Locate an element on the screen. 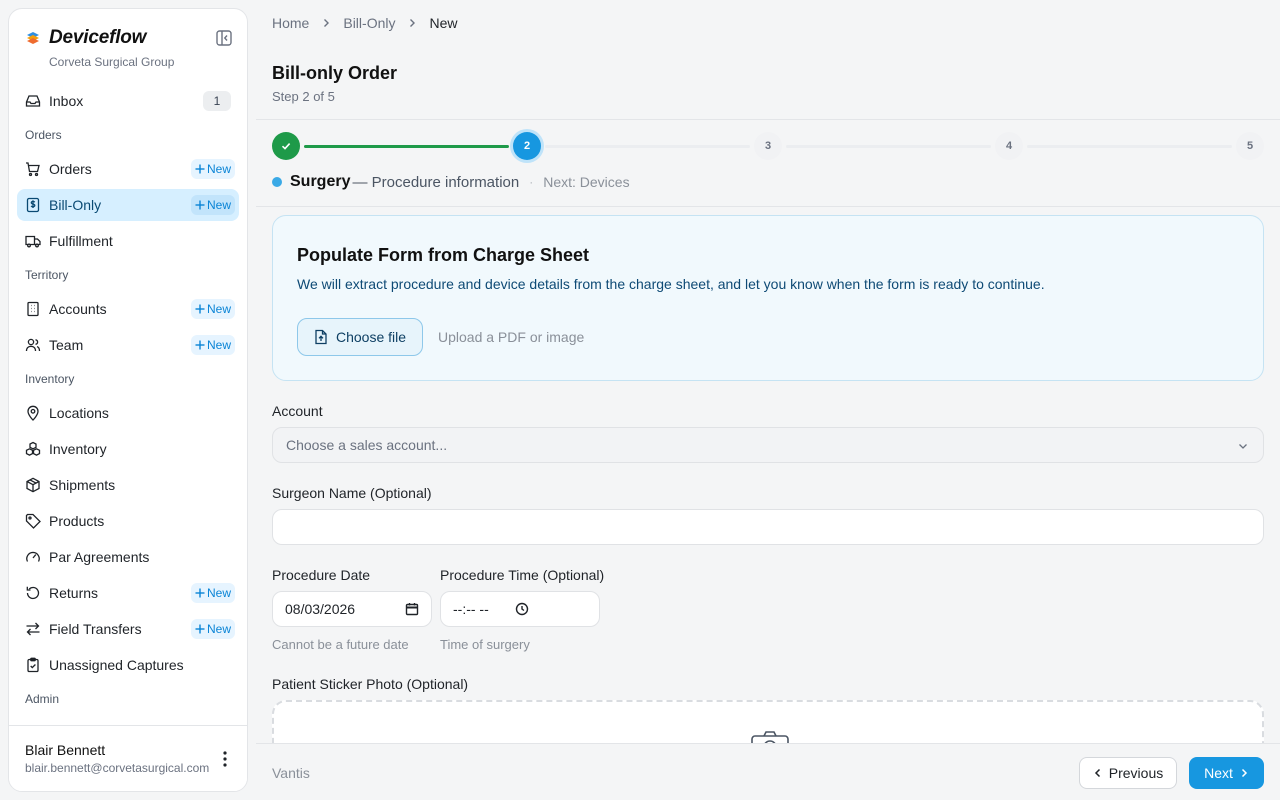 This screenshot has height=800, width=1280. check-icon is located at coordinates (286, 146).